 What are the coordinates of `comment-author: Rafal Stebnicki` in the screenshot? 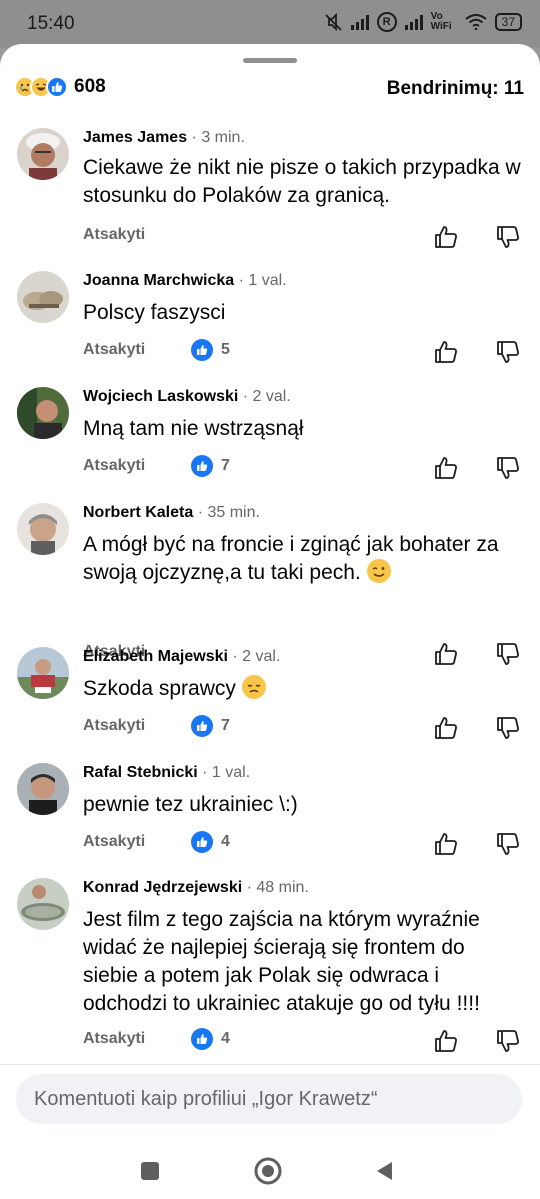 It's located at (140, 772).